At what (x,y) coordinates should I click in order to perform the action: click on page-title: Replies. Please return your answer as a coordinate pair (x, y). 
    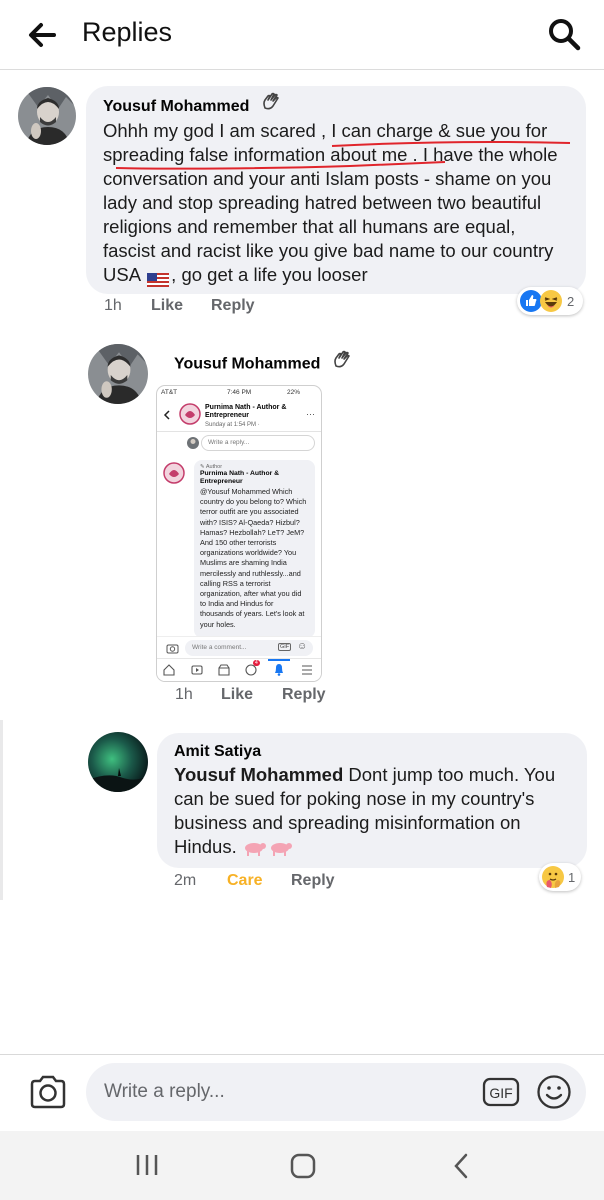
    Looking at the image, I should click on (127, 32).